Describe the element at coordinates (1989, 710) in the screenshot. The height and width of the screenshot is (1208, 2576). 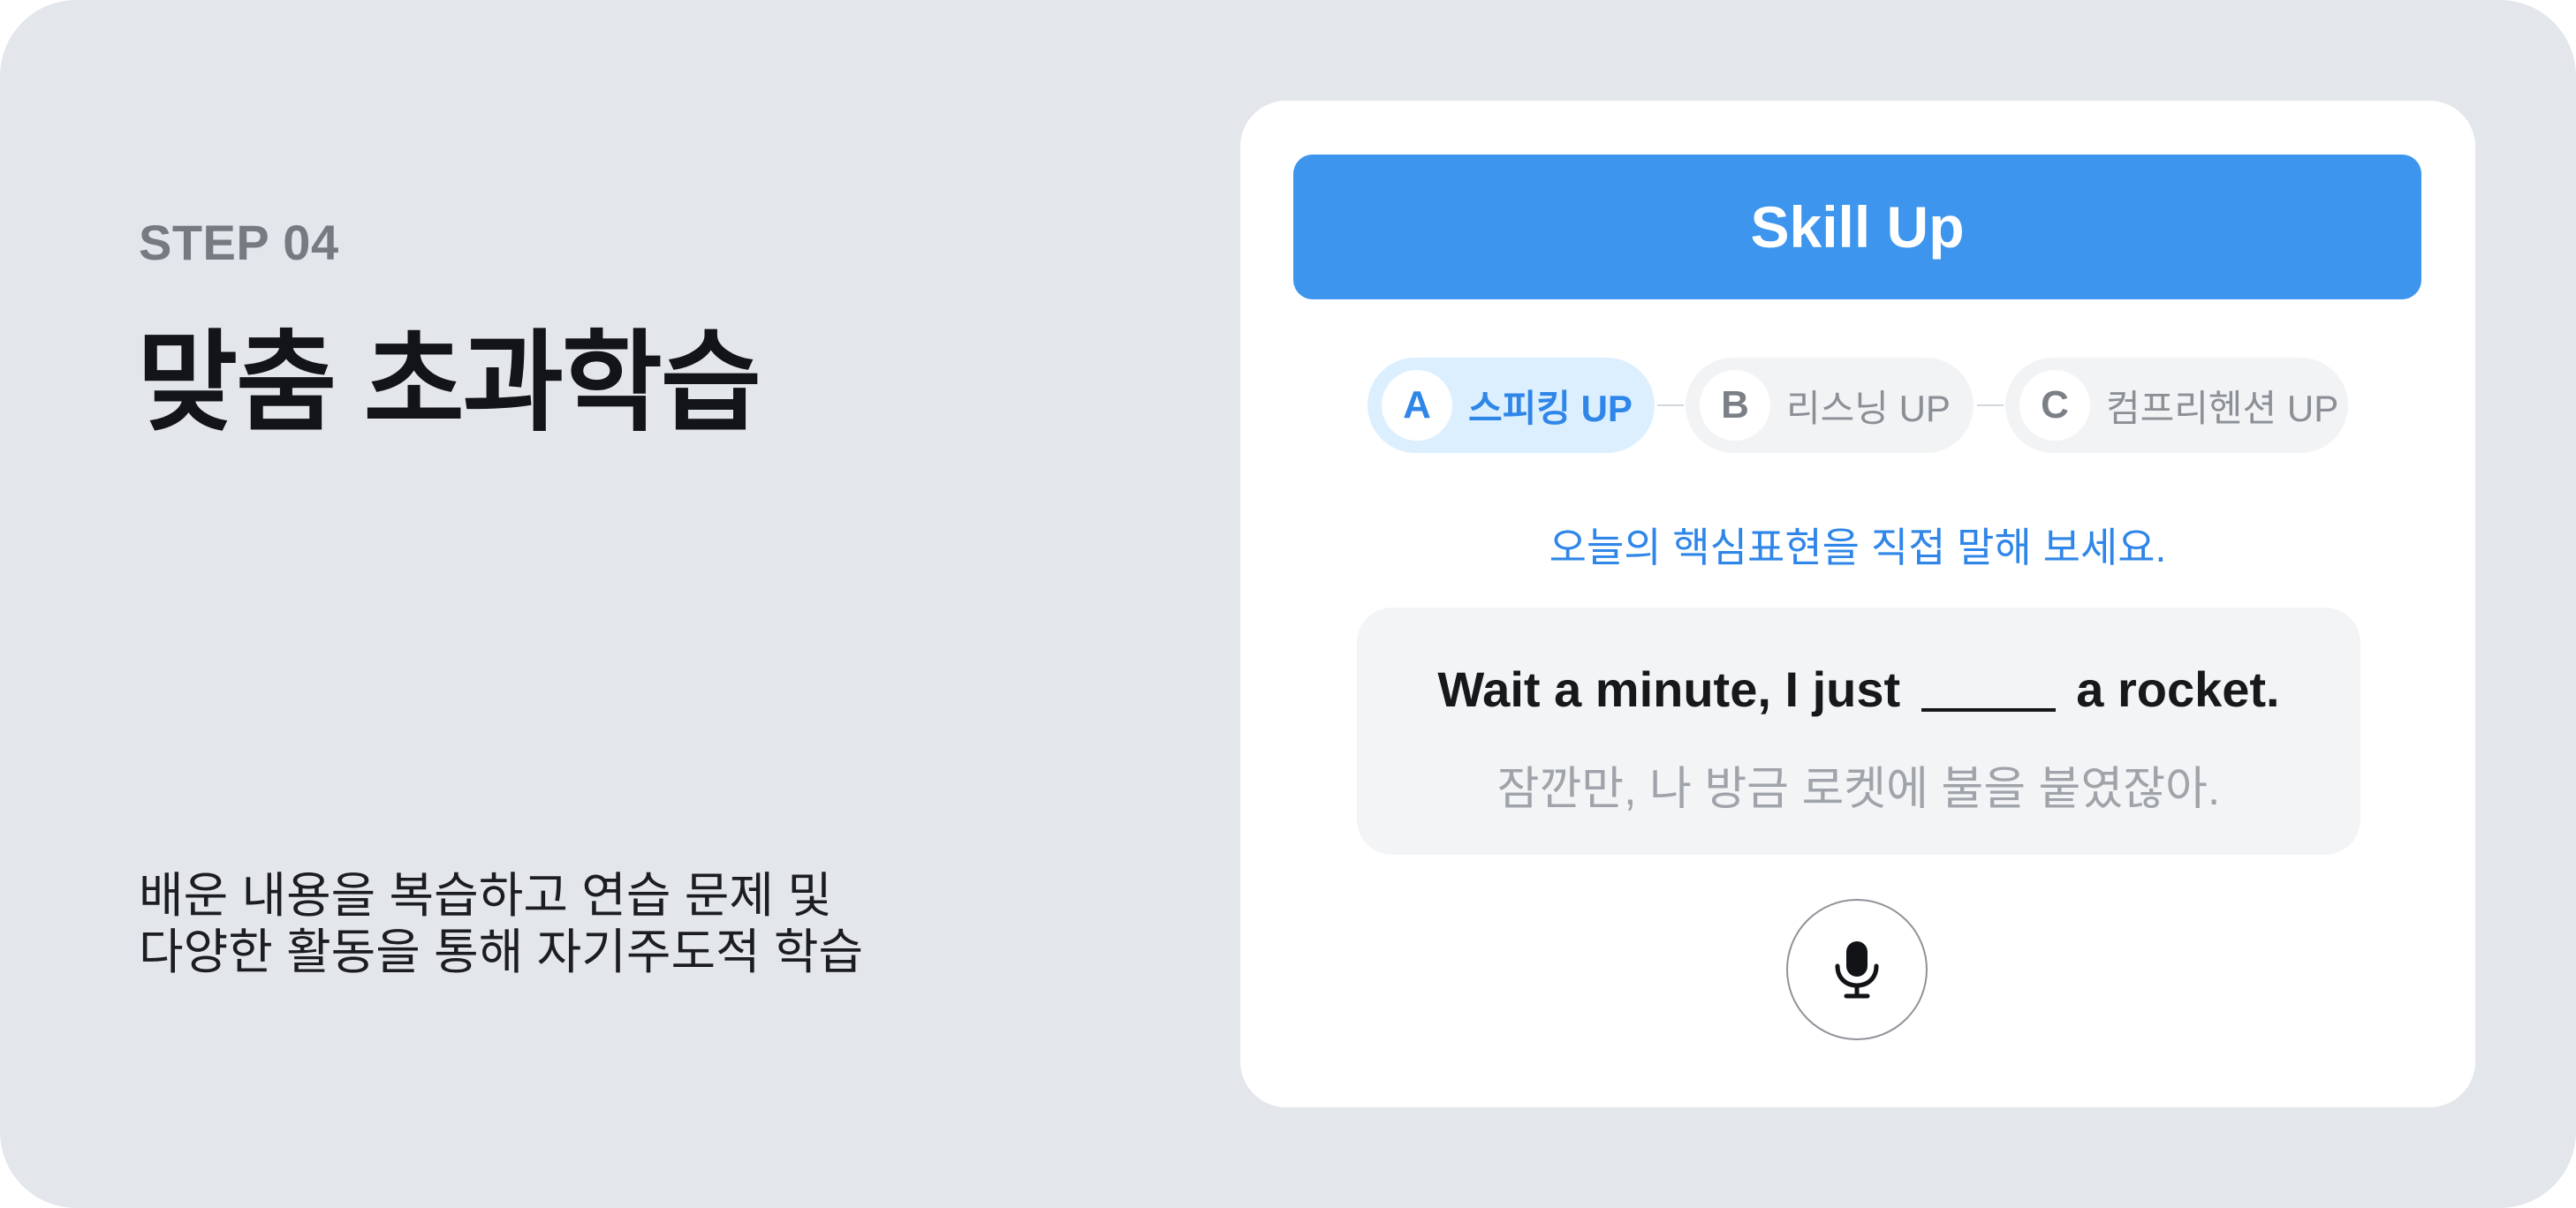
I see `sentence-blank` at that location.